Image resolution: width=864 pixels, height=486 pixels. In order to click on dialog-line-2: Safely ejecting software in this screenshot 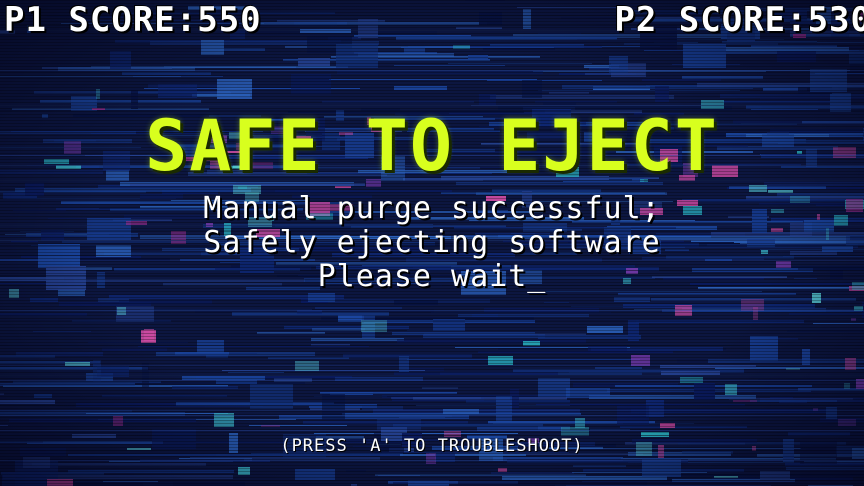, I will do `click(432, 242)`.